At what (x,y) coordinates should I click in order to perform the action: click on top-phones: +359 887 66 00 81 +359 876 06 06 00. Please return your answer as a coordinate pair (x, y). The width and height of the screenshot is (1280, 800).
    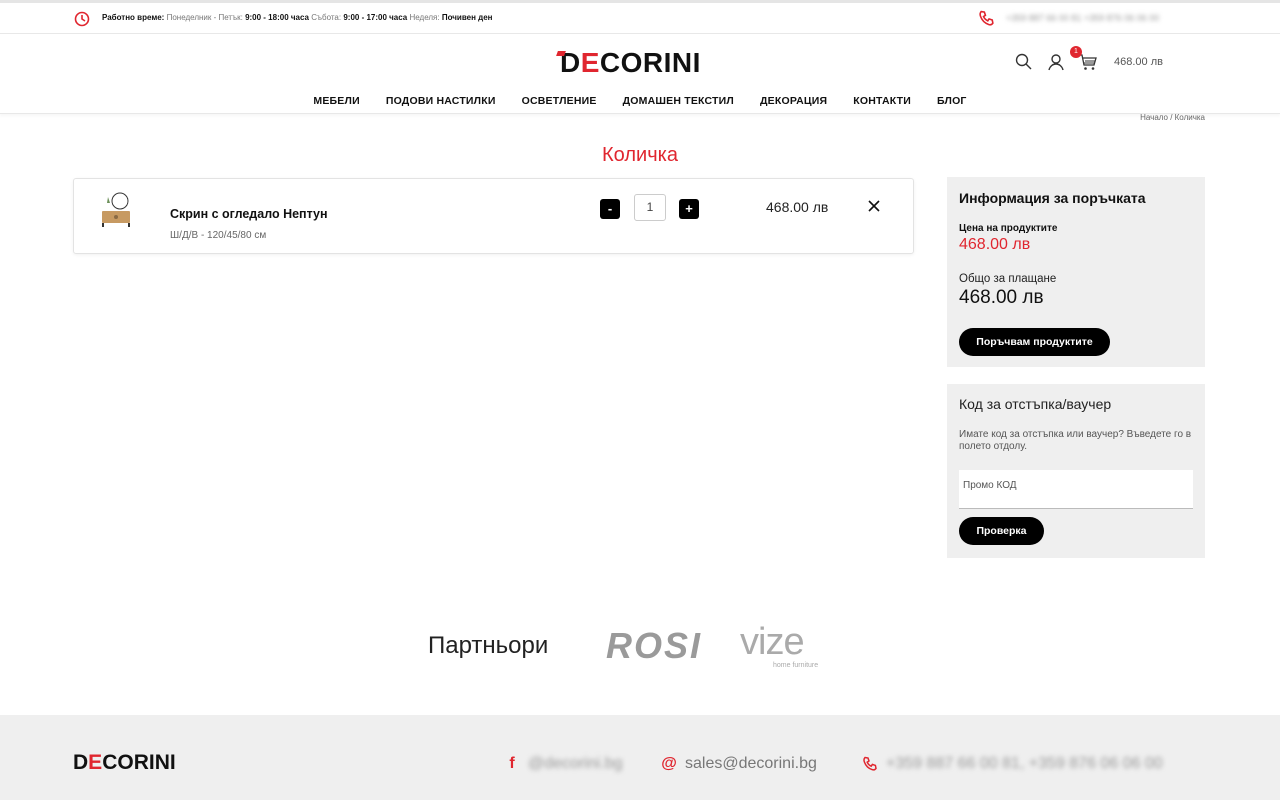
    Looking at the image, I should click on (1082, 18).